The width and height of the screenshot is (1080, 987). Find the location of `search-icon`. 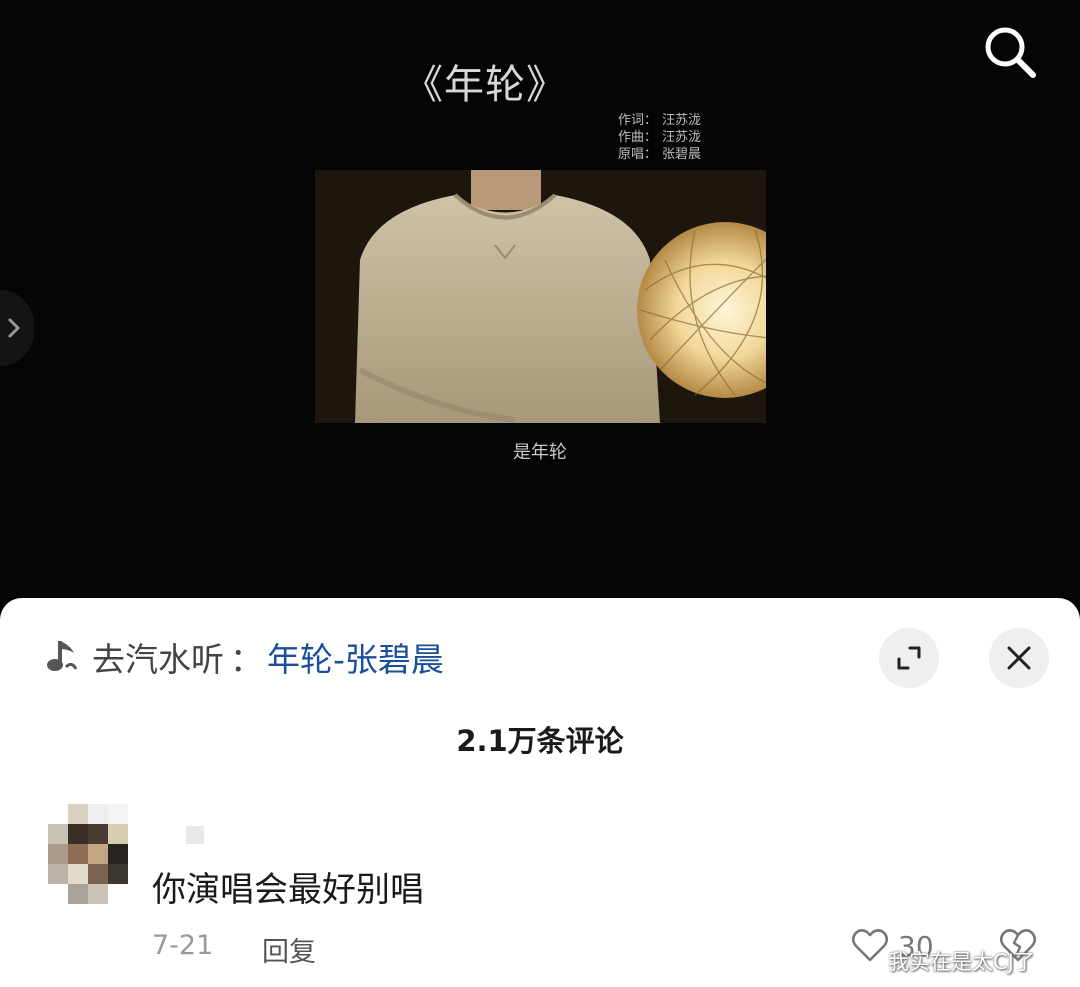

search-icon is located at coordinates (1010, 52).